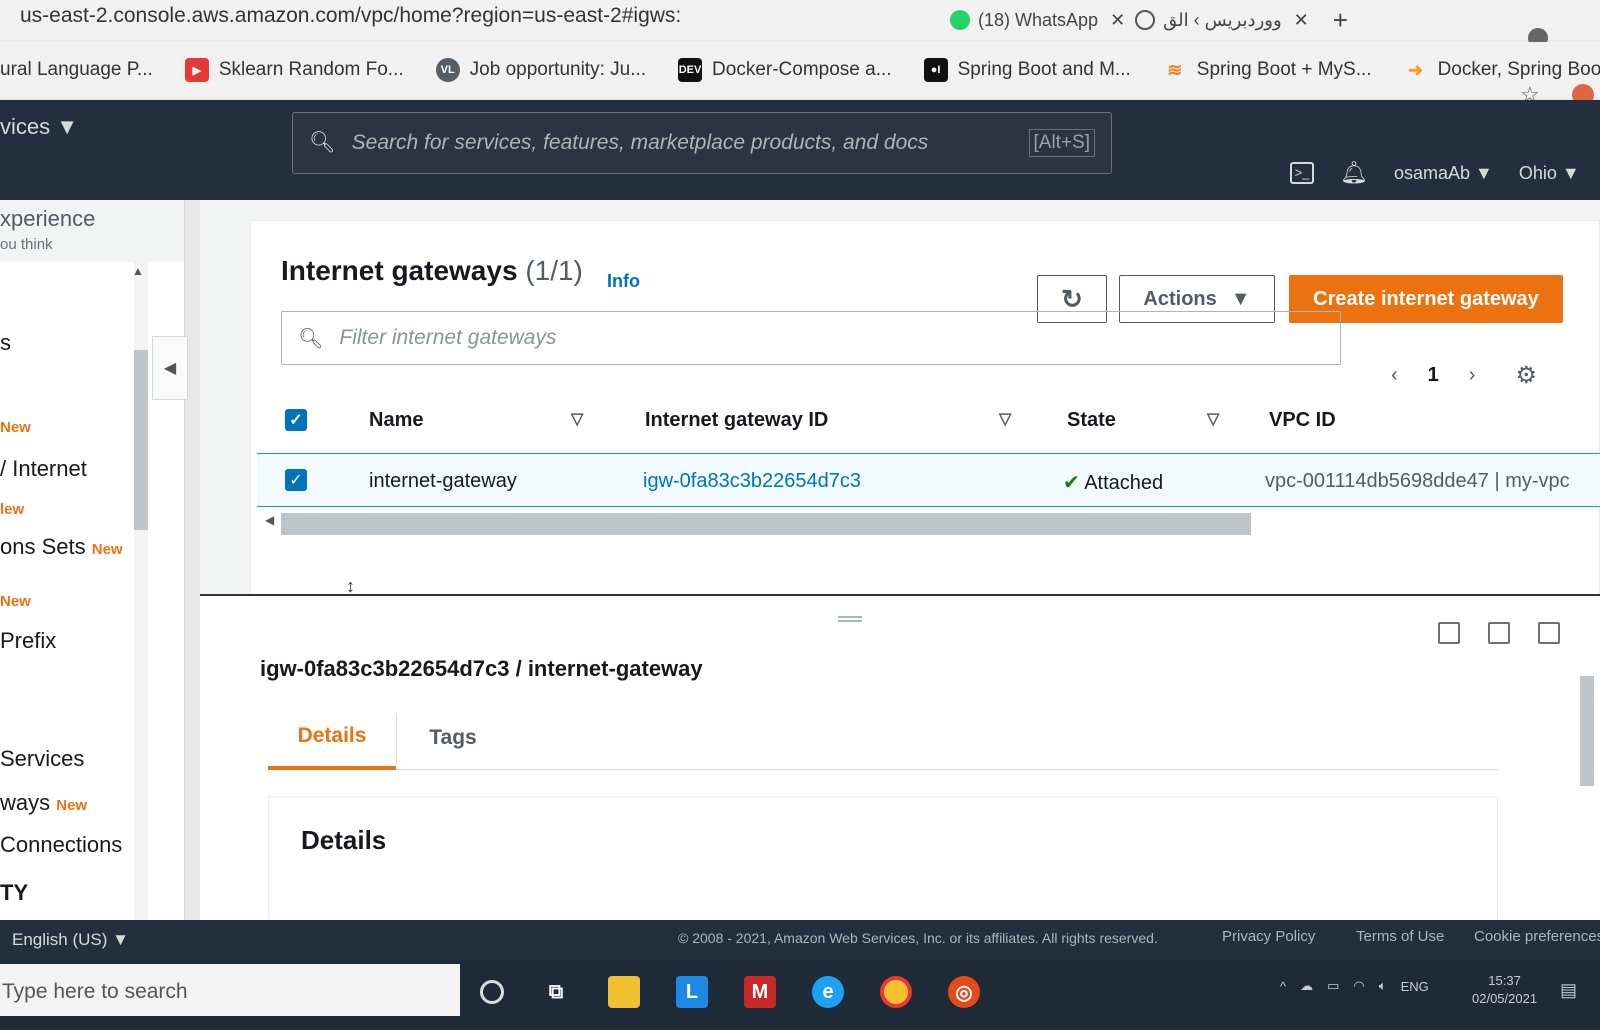 The width and height of the screenshot is (1600, 1030). I want to click on column-header-name: Name, so click(396, 420).